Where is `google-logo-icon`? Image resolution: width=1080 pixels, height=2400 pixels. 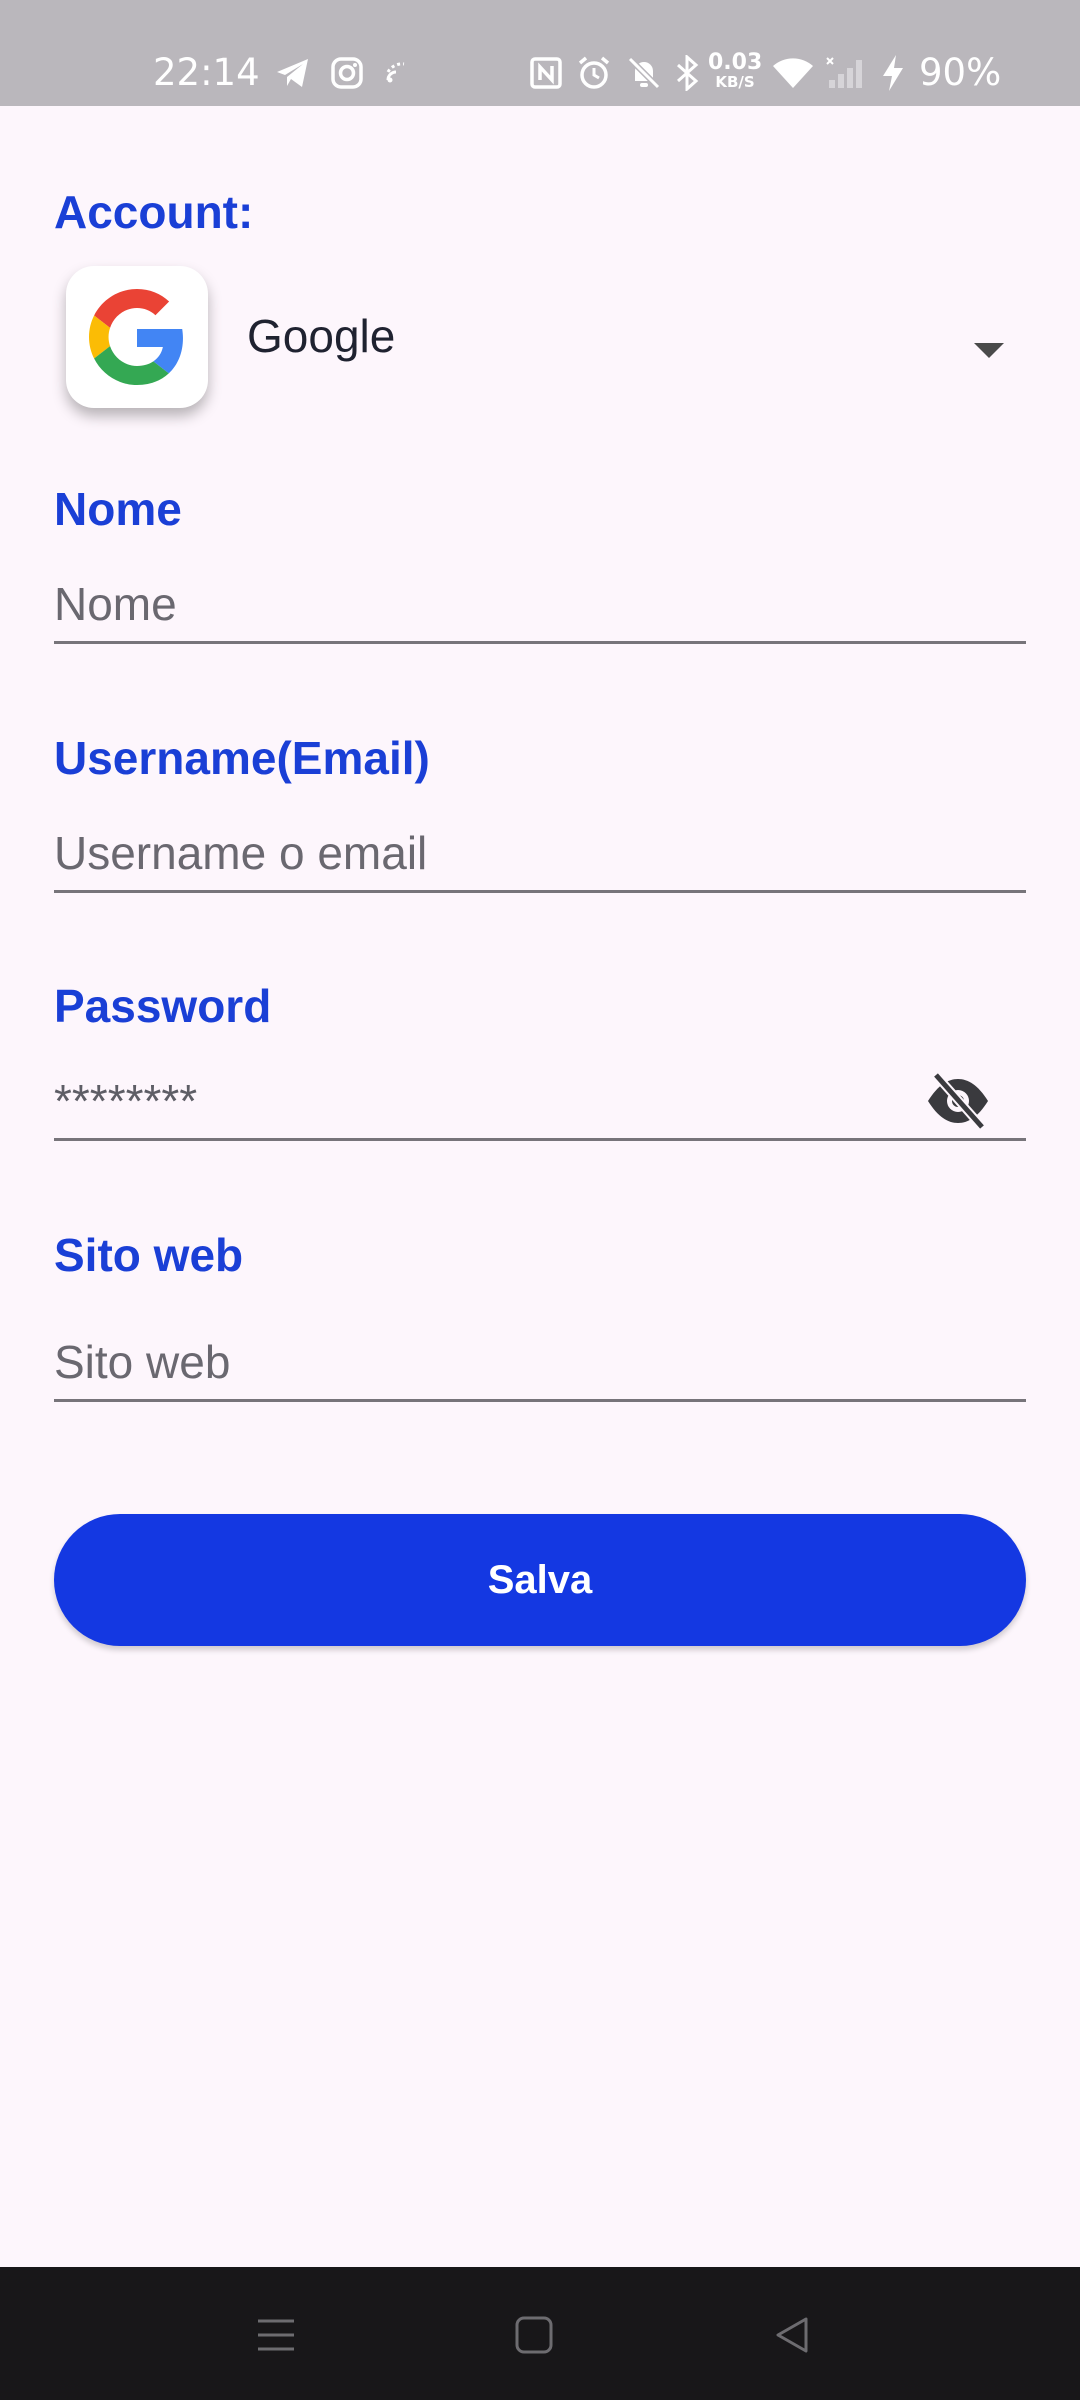
google-logo-icon is located at coordinates (137, 337).